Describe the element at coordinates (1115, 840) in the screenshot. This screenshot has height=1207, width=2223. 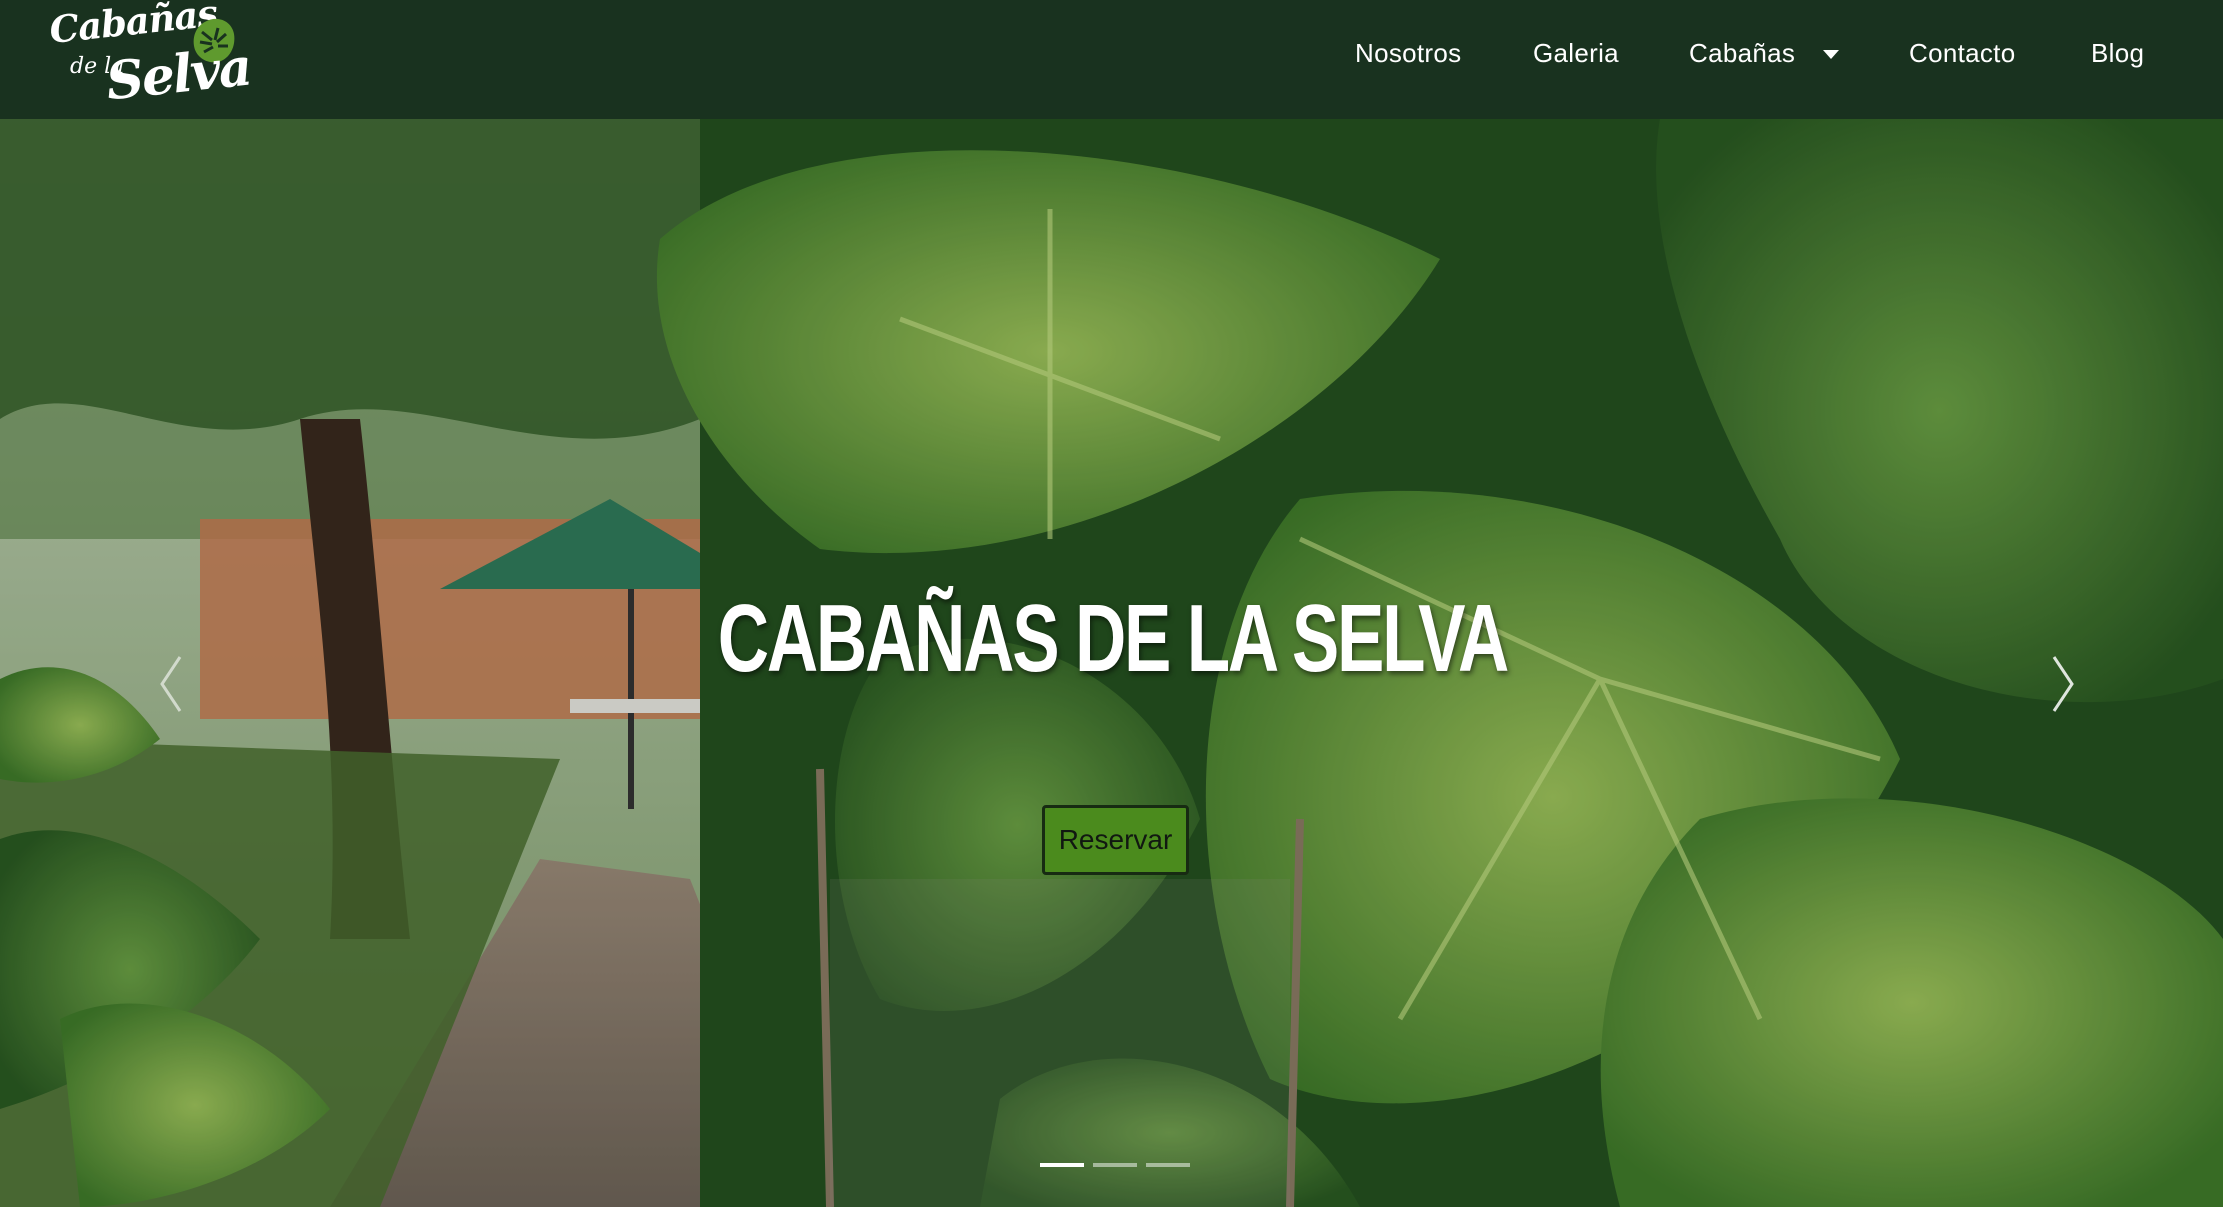
I see `reservar-button: Reservar` at that location.